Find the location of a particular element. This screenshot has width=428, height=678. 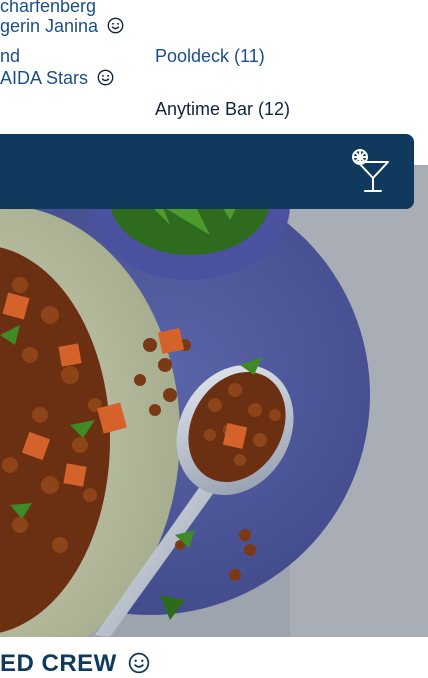

program-line-1: charfenberg is located at coordinates (48, 8).